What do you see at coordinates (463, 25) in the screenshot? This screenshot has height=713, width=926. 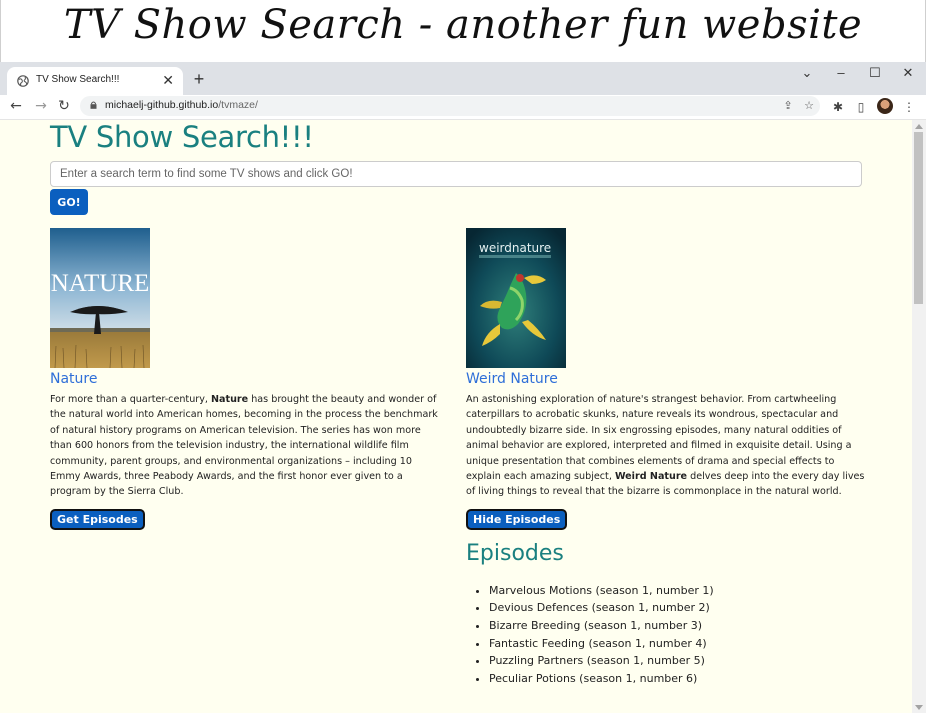 I see `banner-title: TV Show Search - another fun website` at bounding box center [463, 25].